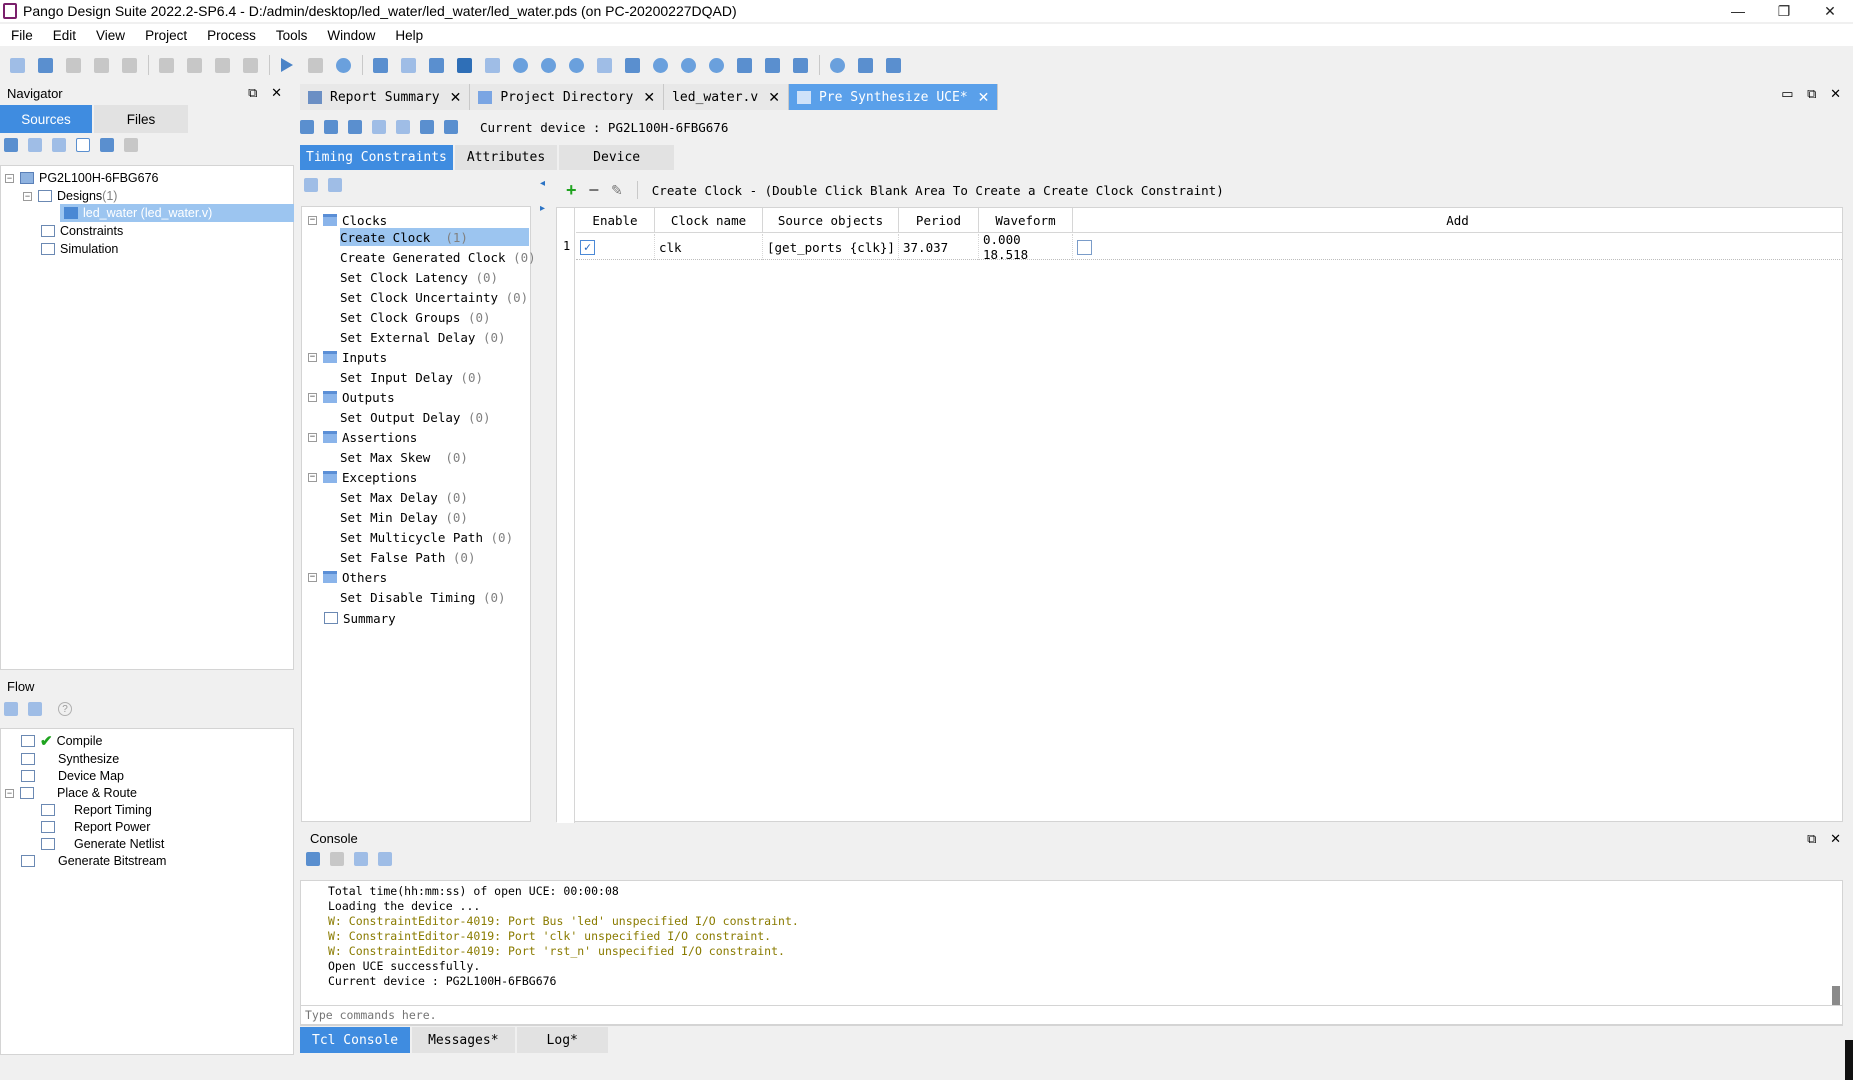 This screenshot has width=1853, height=1080. Describe the element at coordinates (1457, 220) in the screenshot. I see `col-add: Add` at that location.